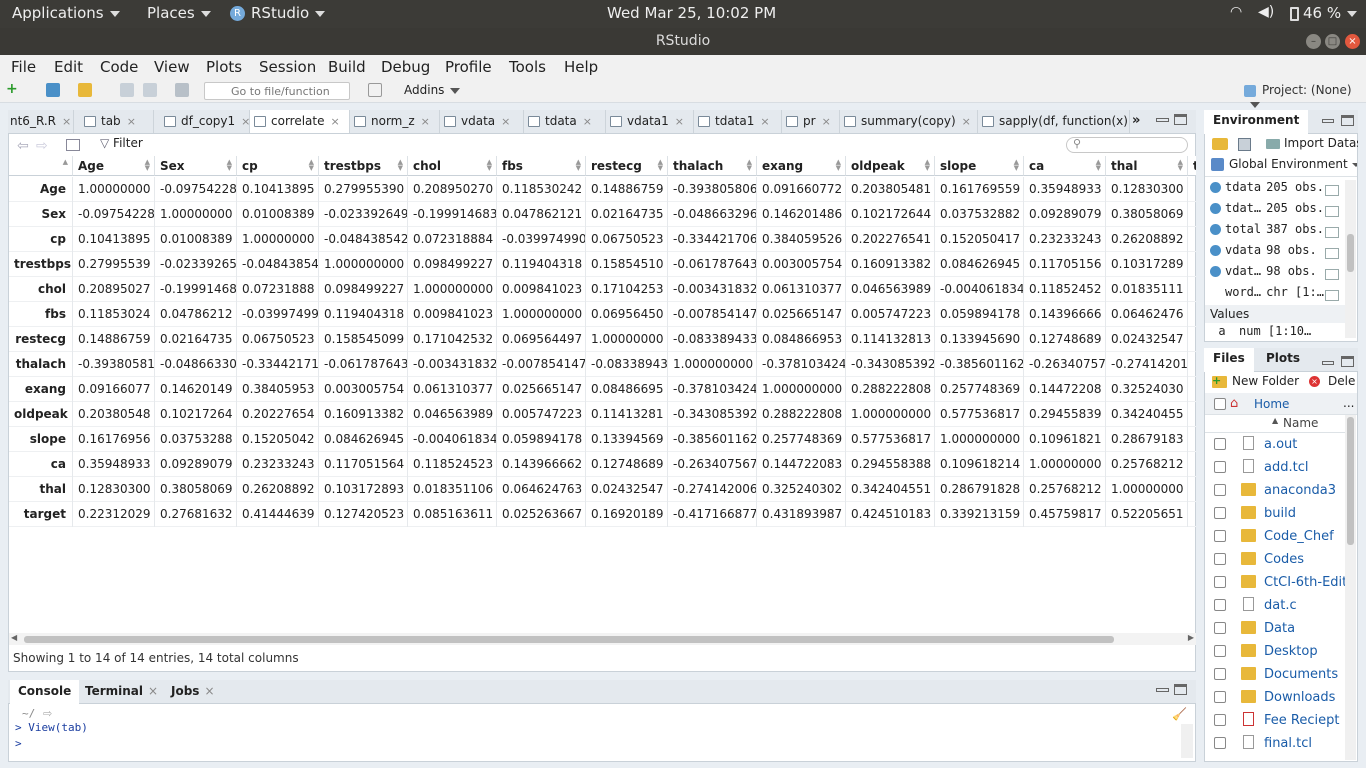  Describe the element at coordinates (193, 692) in the screenshot. I see `tab-jobs: Jobs ×` at that location.